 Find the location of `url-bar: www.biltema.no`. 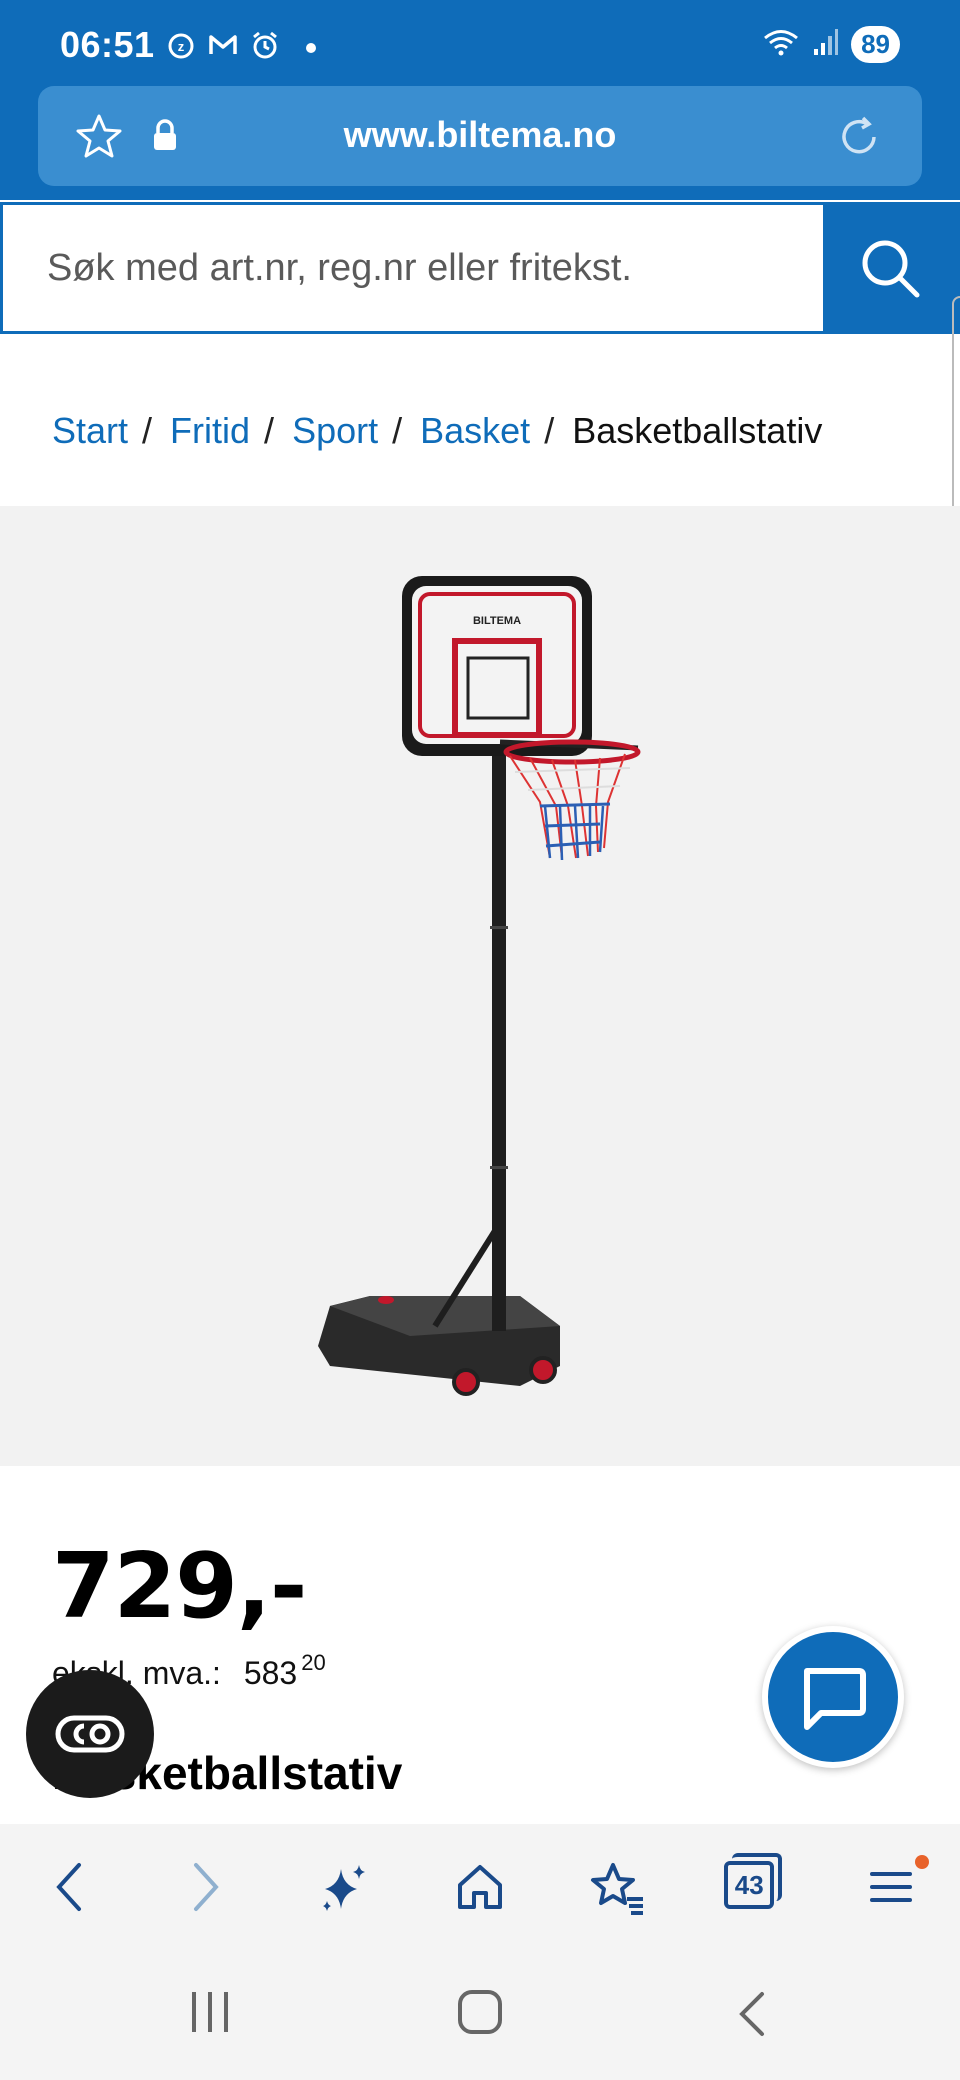

url-bar: www.biltema.no is located at coordinates (480, 136).